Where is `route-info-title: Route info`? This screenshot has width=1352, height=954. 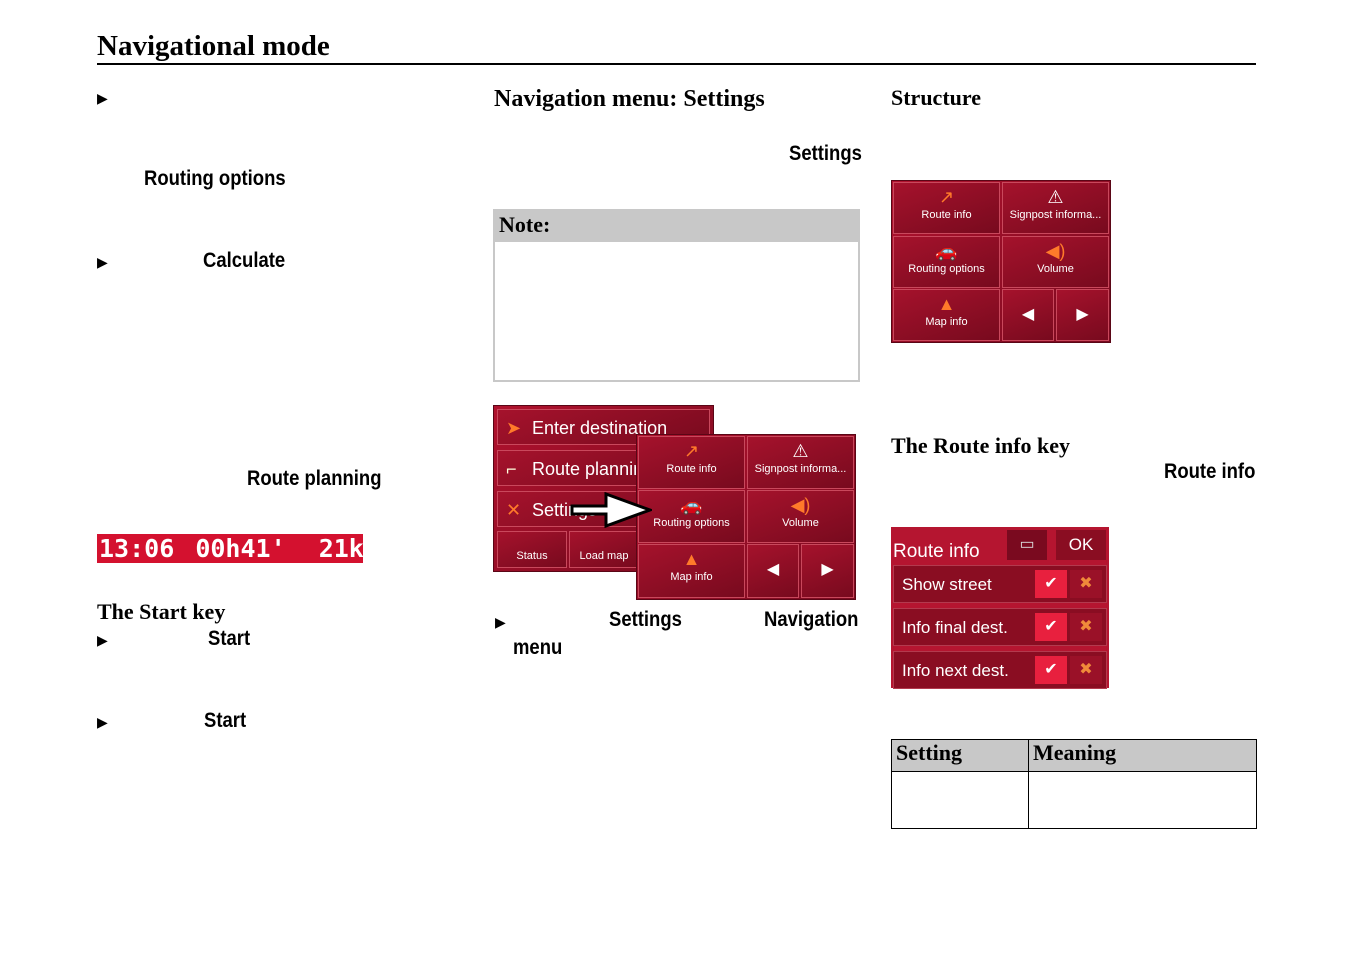
route-info-title: Route info is located at coordinates (936, 551).